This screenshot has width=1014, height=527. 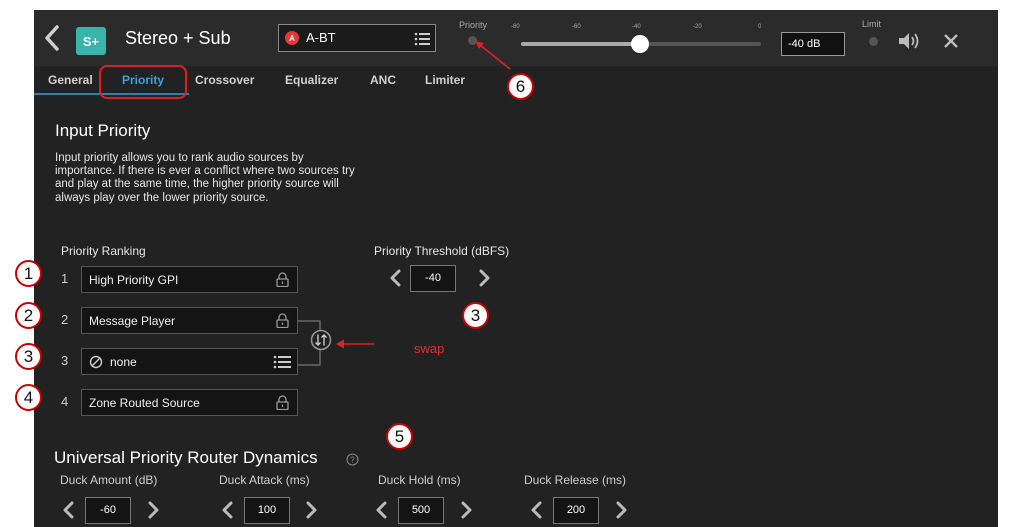 What do you see at coordinates (292, 38) in the screenshot?
I see `source-badge: A` at bounding box center [292, 38].